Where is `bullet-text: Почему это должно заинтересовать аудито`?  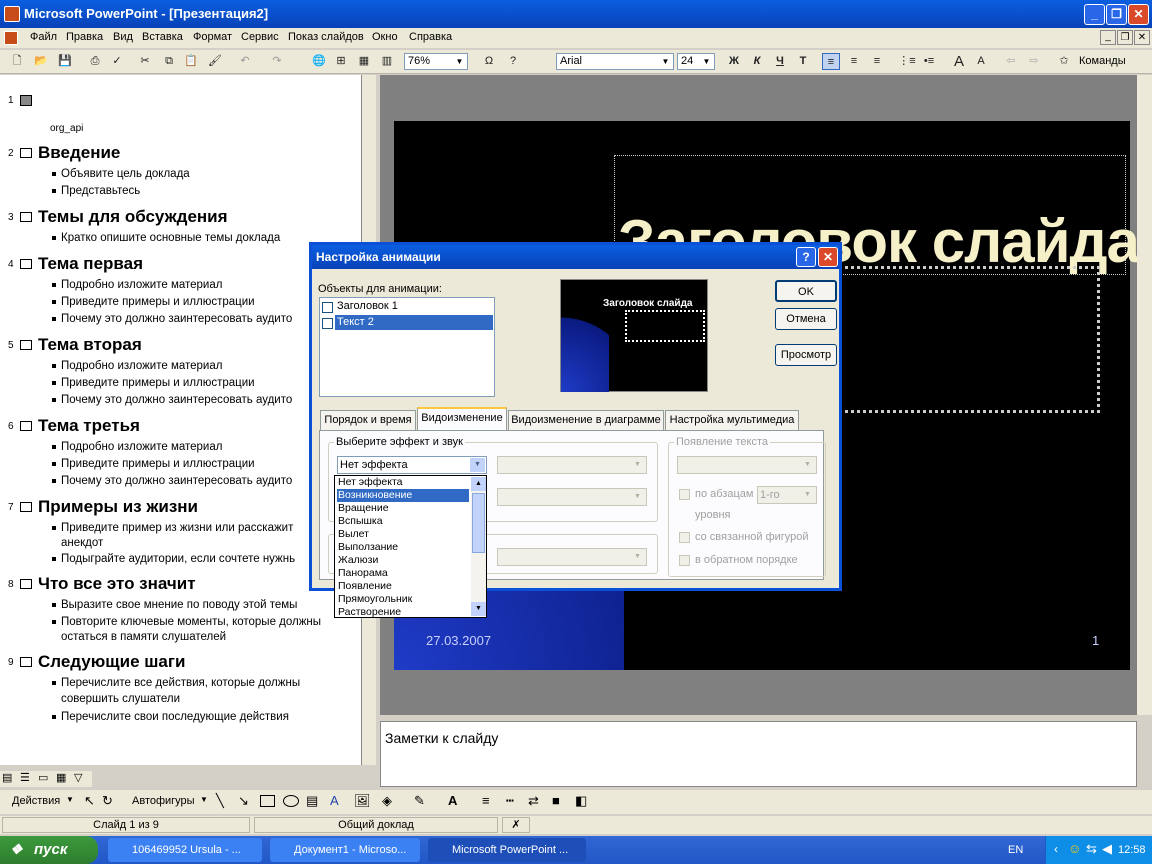 bullet-text: Почему это должно заинтересовать аудито is located at coordinates (176, 319).